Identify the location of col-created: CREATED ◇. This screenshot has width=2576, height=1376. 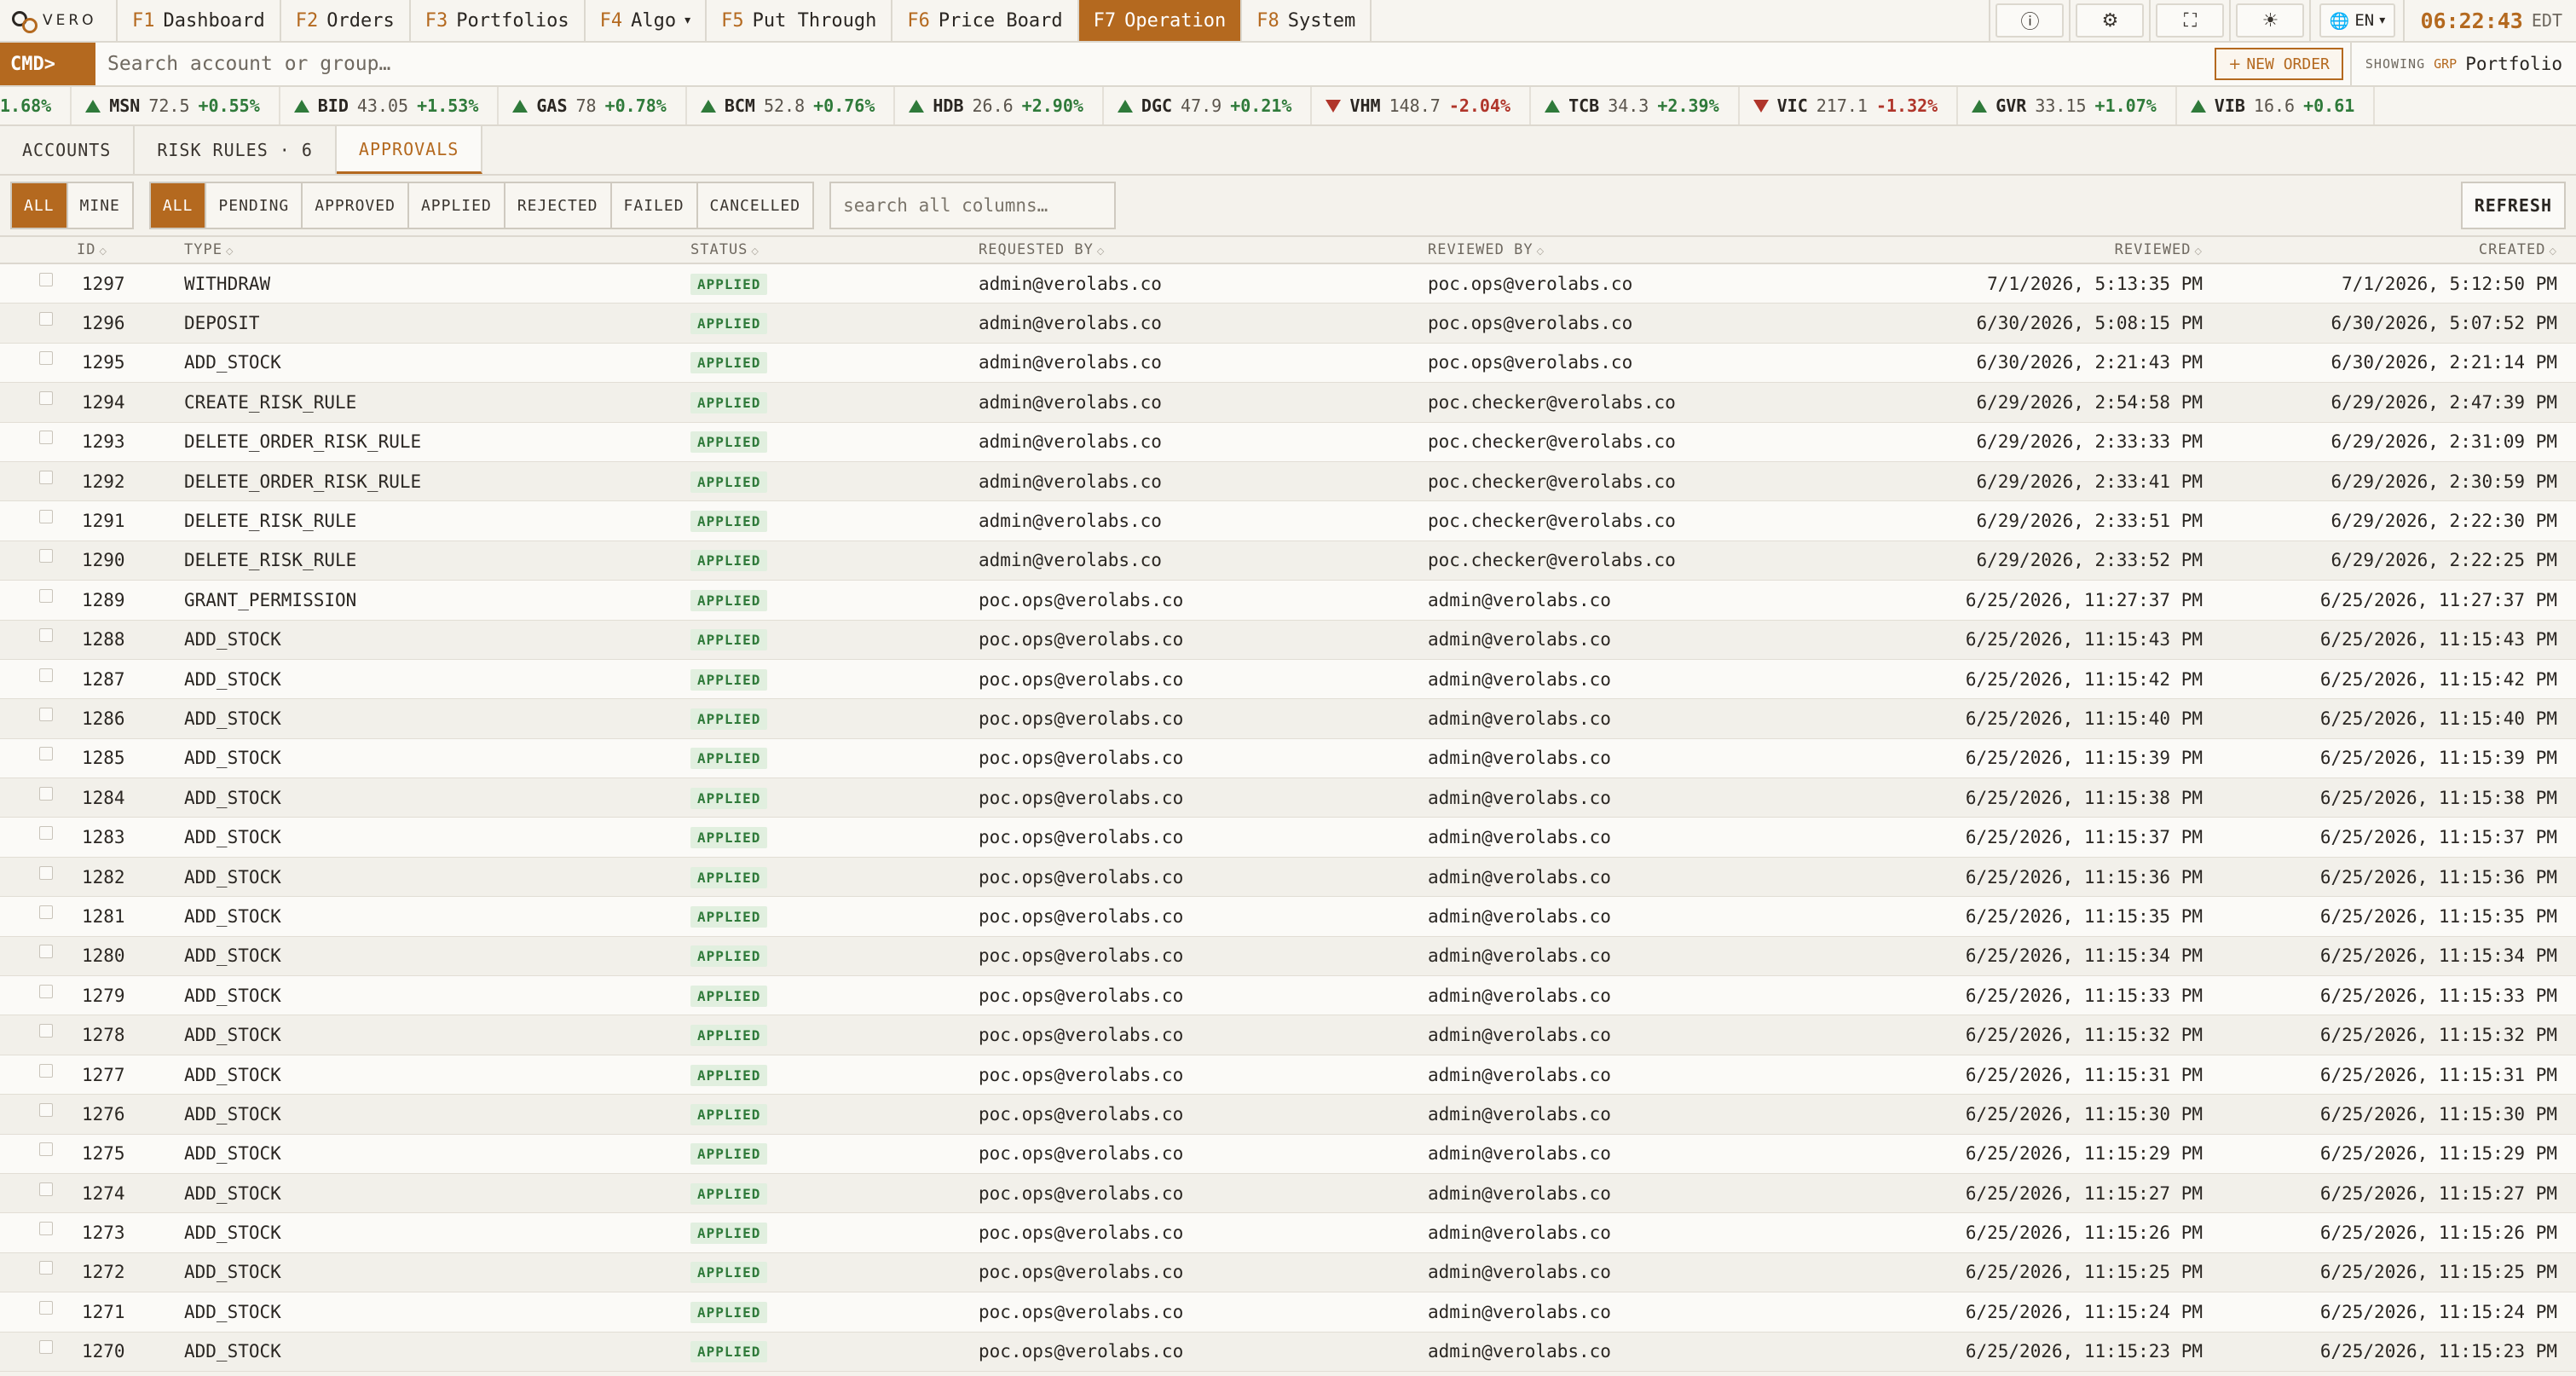
(2398, 250).